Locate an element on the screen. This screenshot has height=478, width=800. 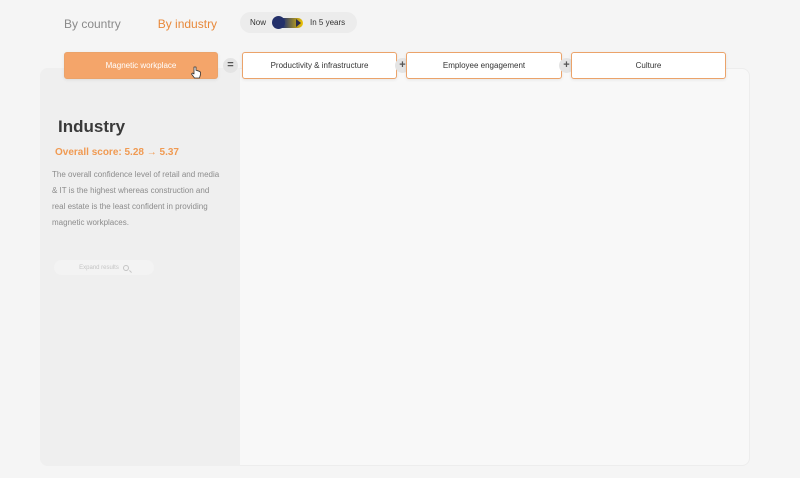
formula-productivity-infrastructure: Productivity & infrastructure is located at coordinates (319, 65).